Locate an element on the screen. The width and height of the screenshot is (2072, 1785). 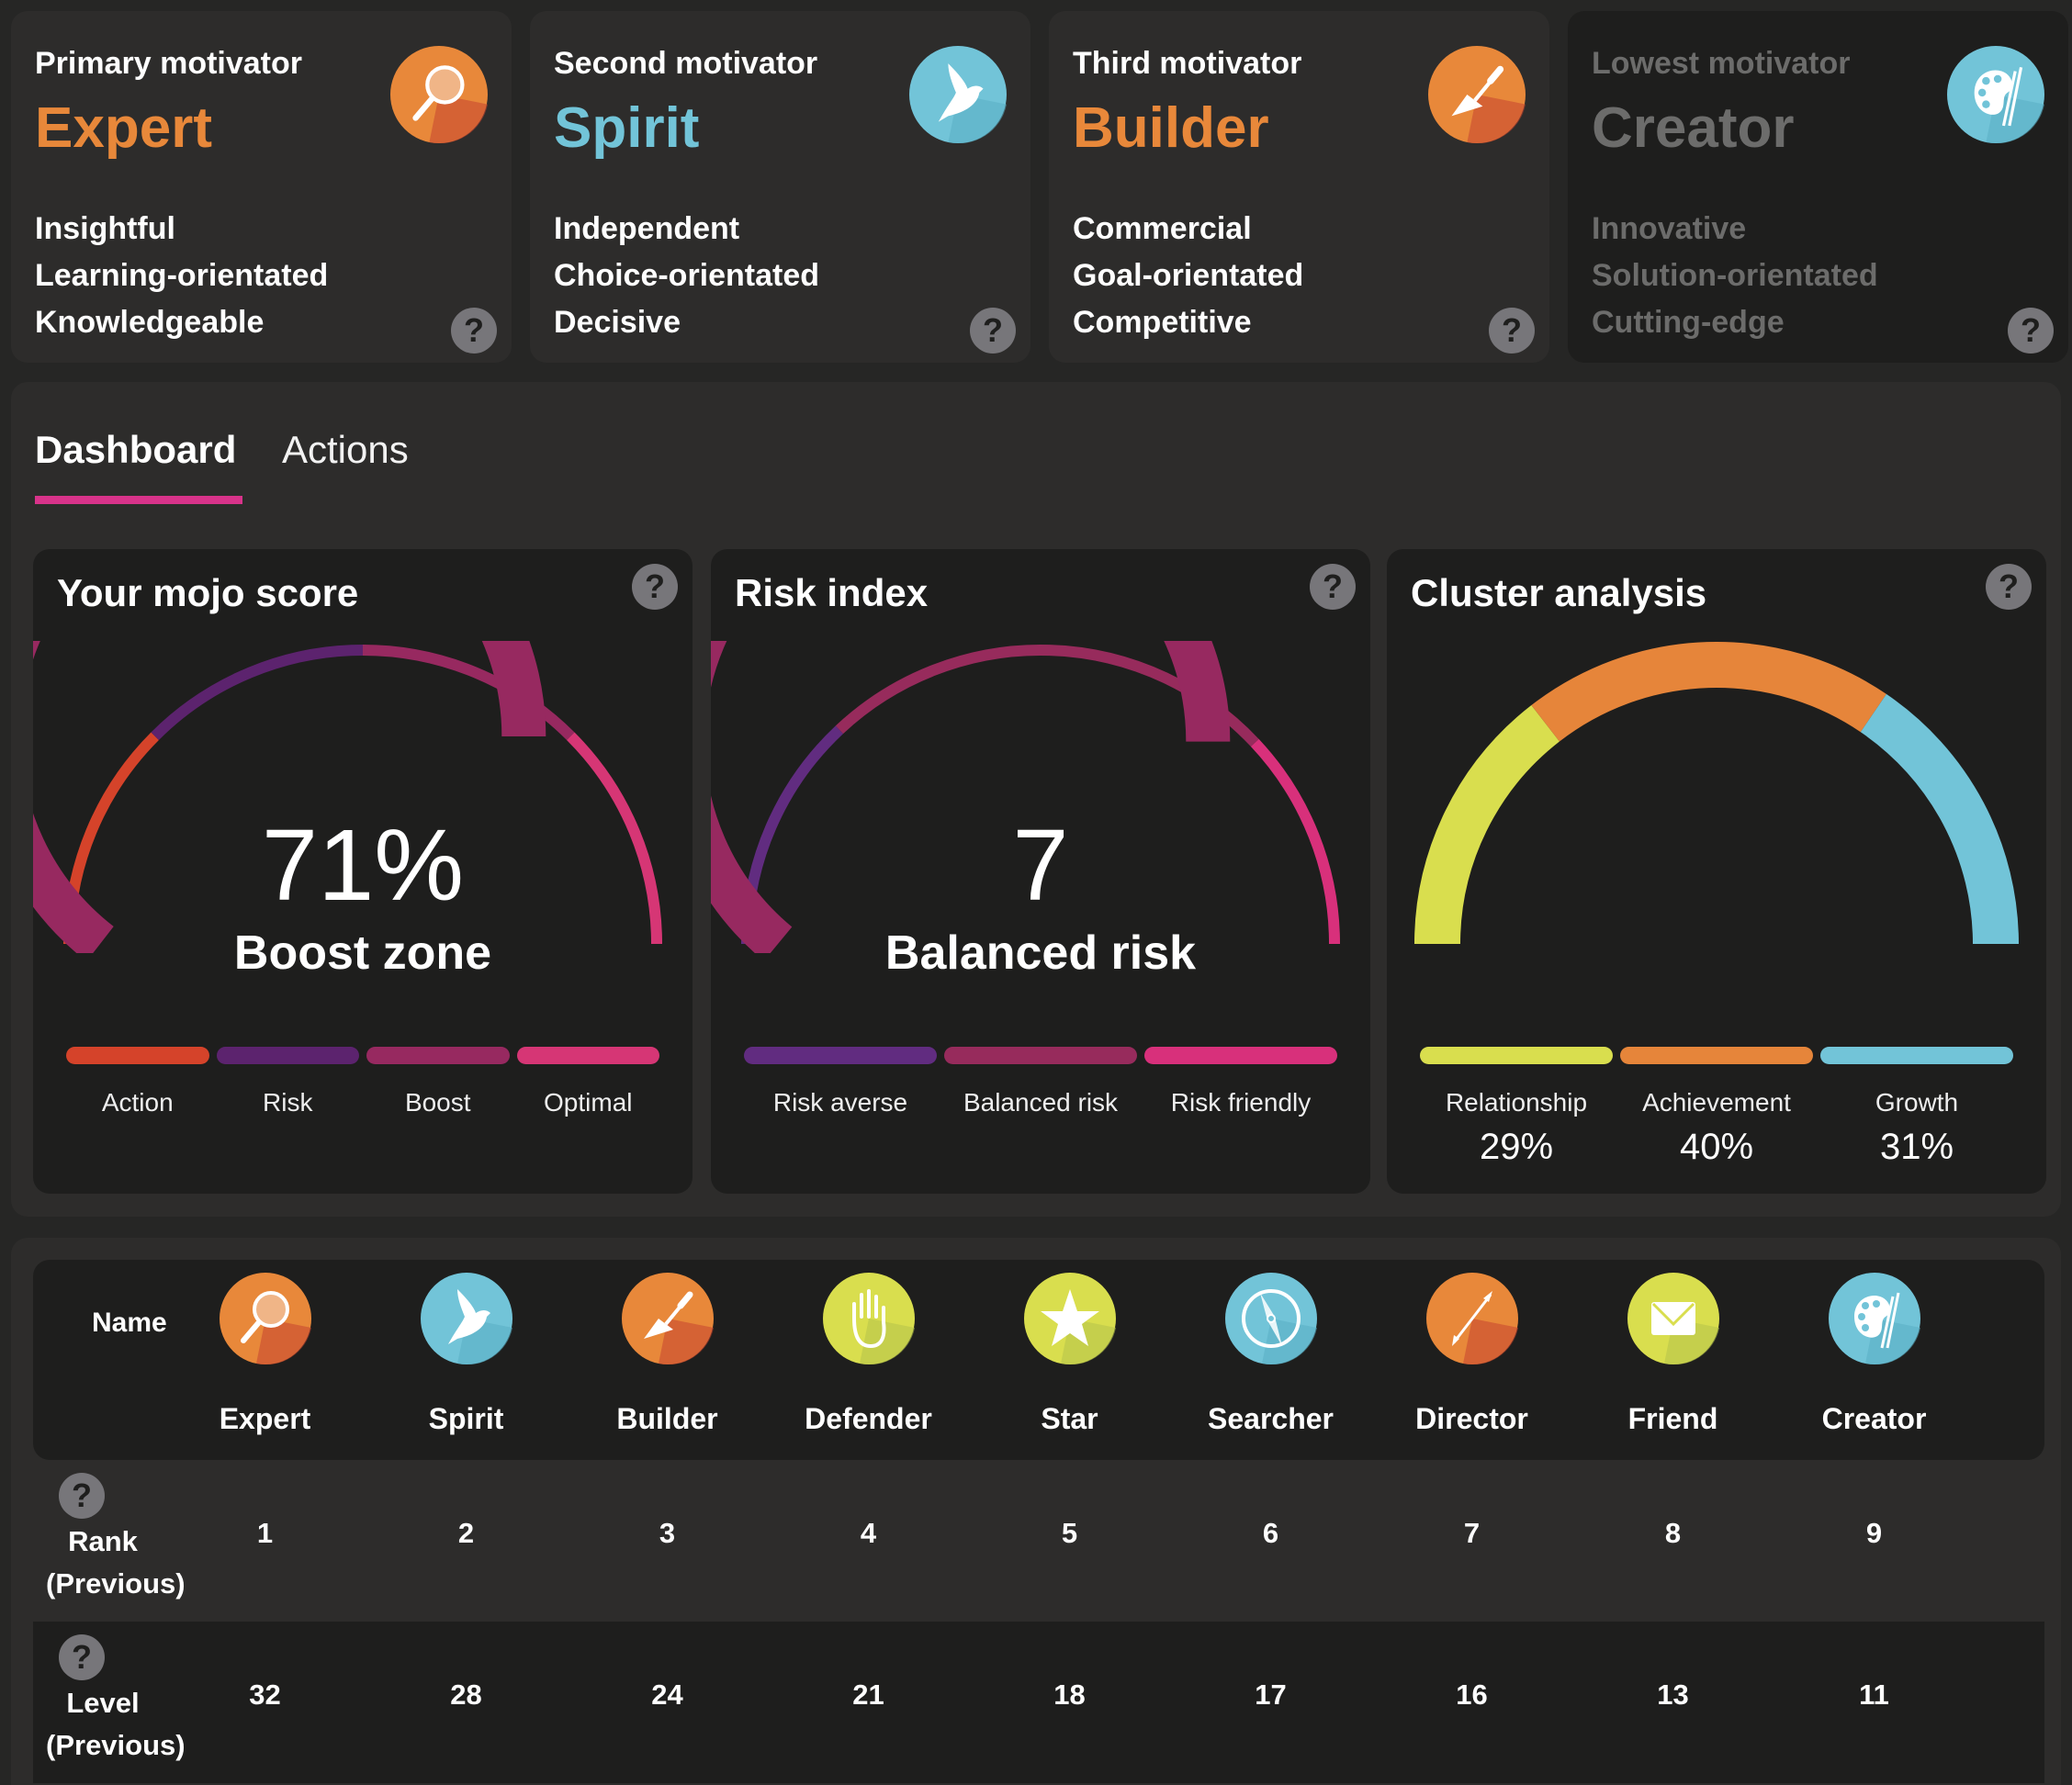
legend-label: Achievement is located at coordinates (1717, 1102).